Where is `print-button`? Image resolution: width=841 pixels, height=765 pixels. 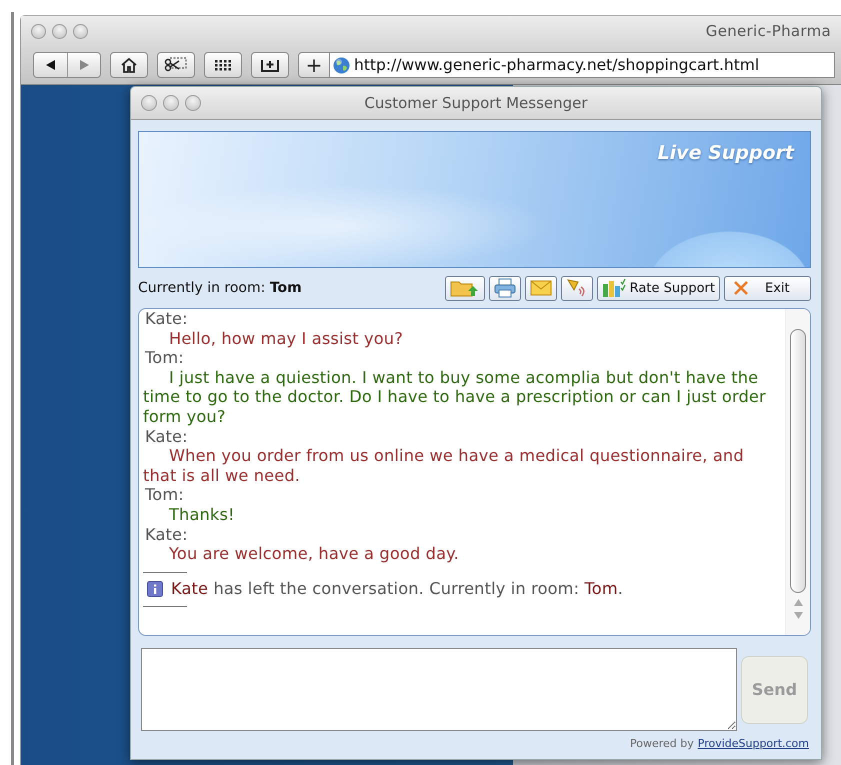 print-button is located at coordinates (504, 288).